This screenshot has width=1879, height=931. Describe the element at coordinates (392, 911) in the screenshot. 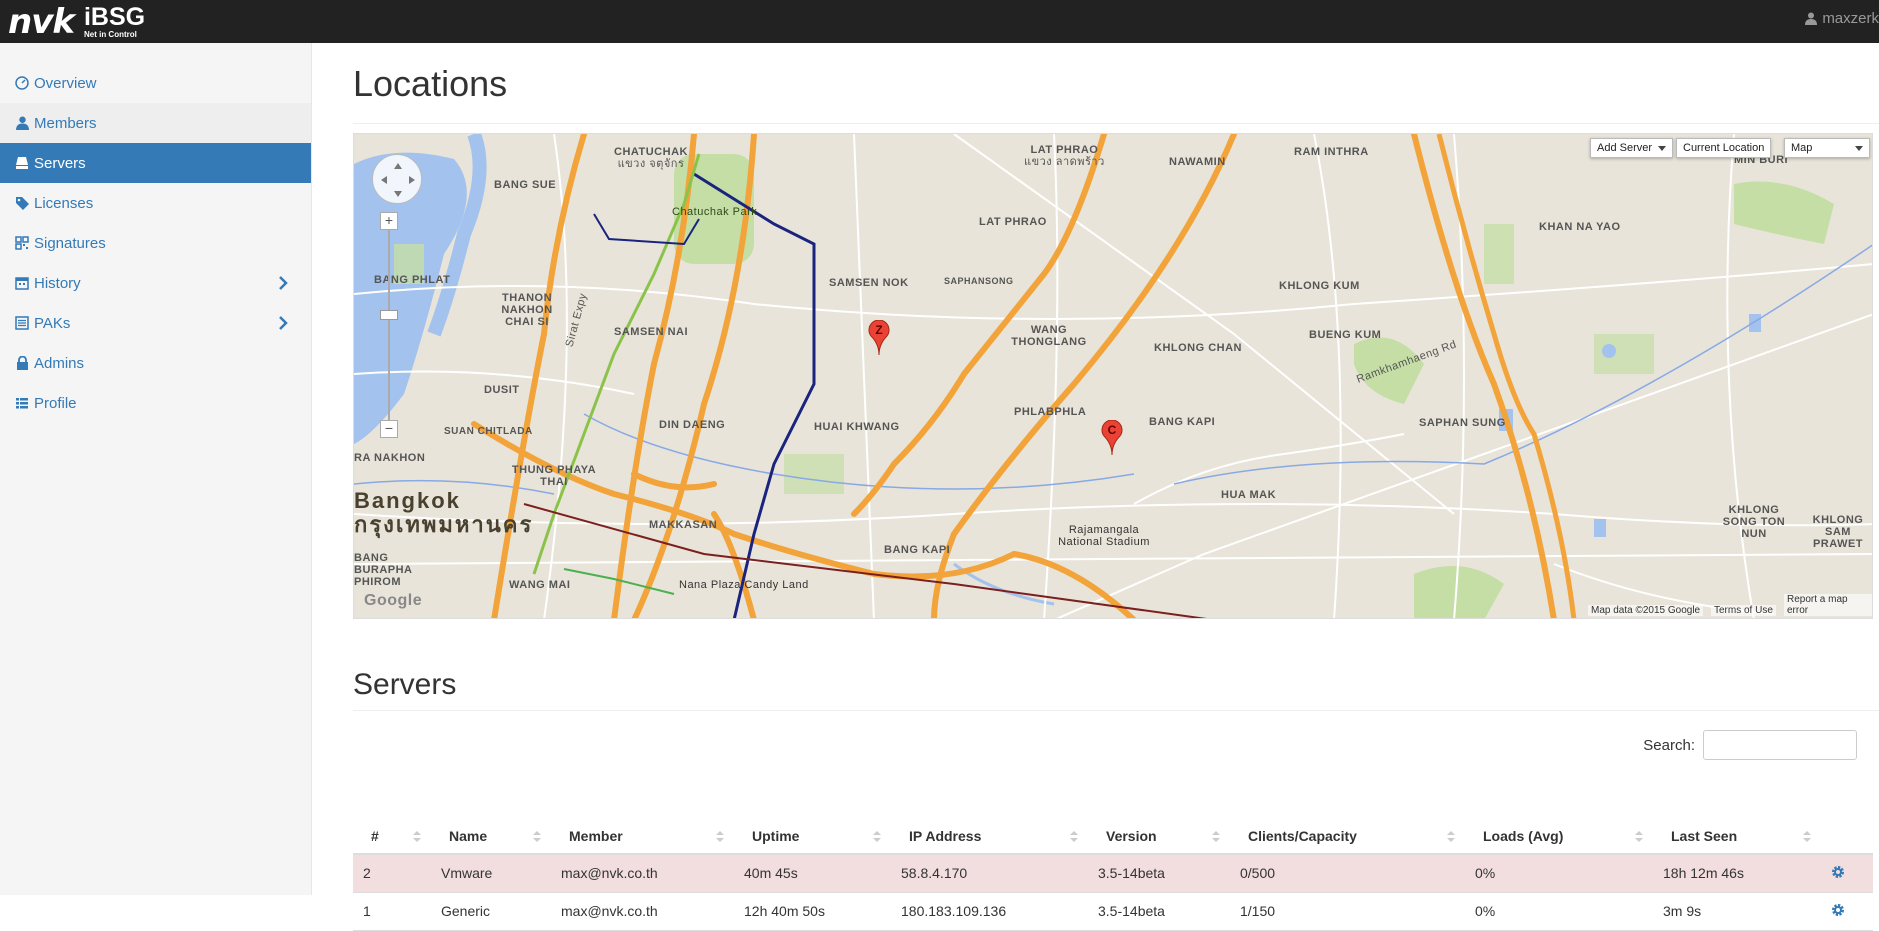

I see `cell-id: 1` at that location.